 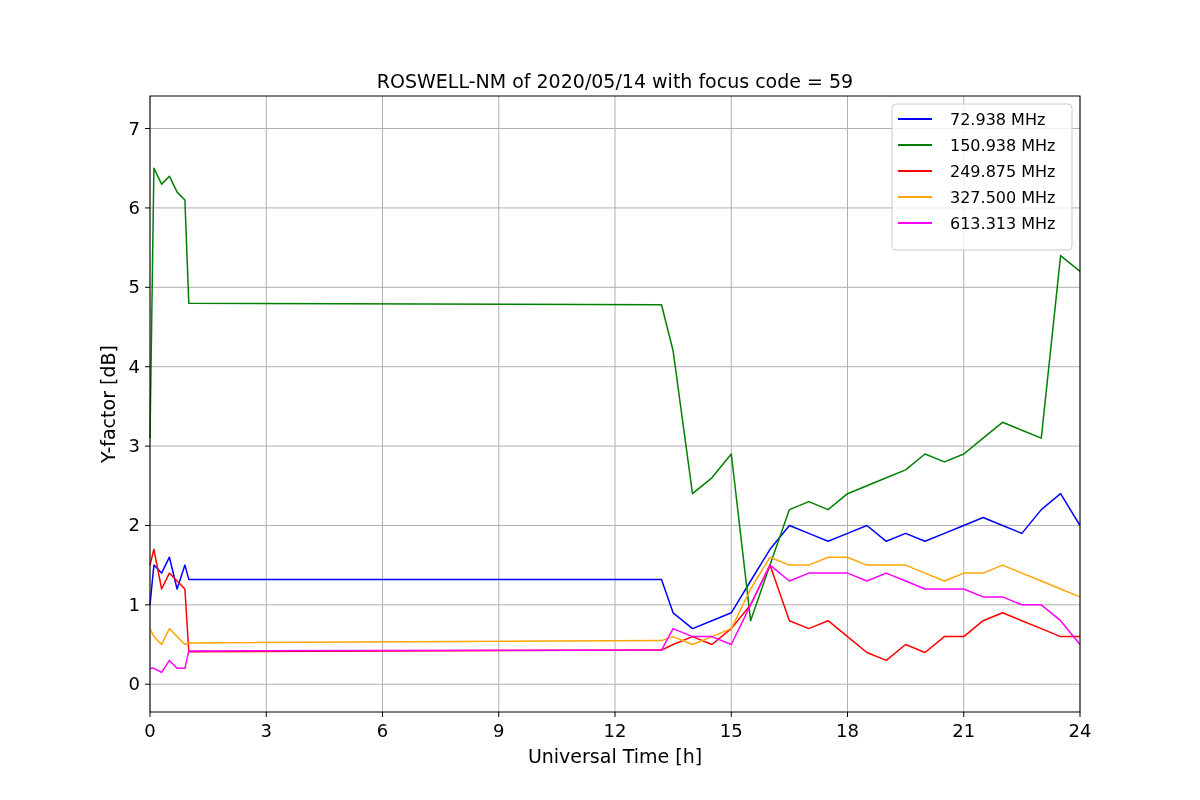 What do you see at coordinates (134, 684) in the screenshot?
I see `y-tick-label: 0` at bounding box center [134, 684].